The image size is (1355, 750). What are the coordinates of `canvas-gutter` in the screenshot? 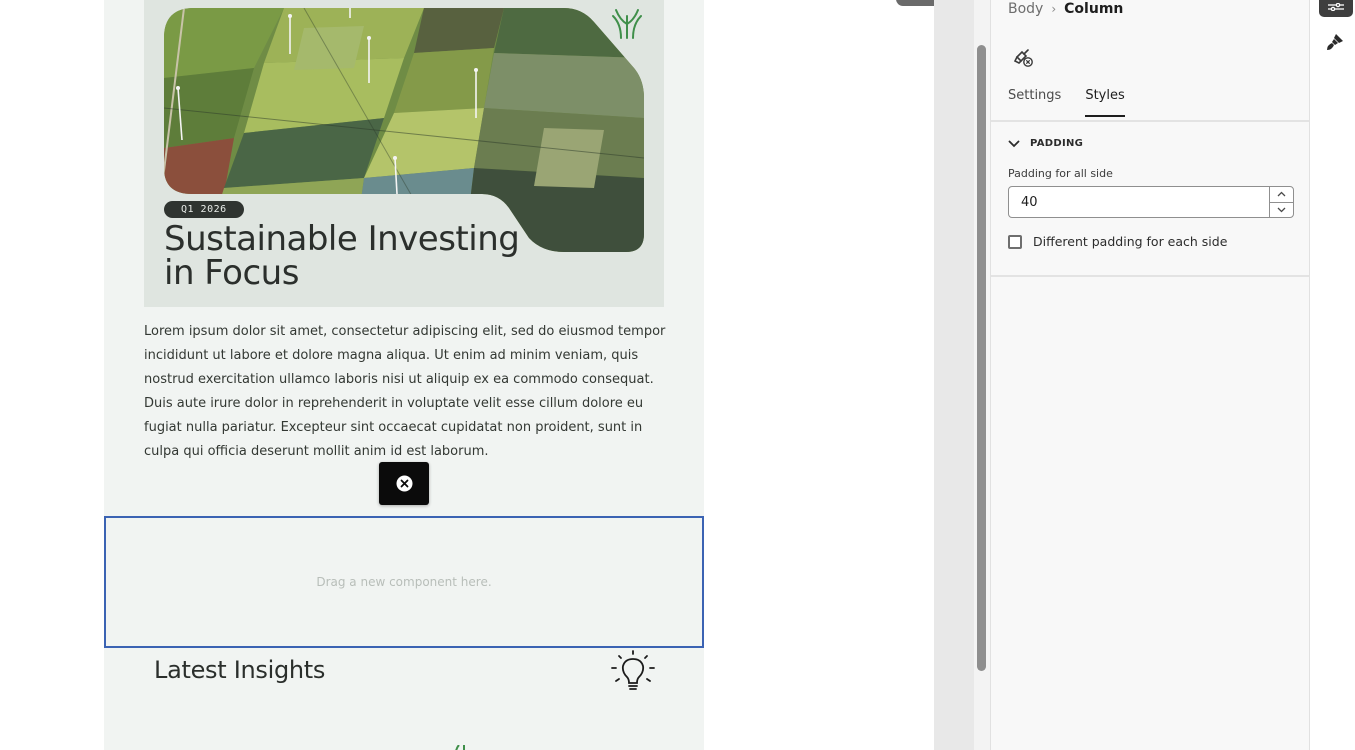 It's located at (954, 375).